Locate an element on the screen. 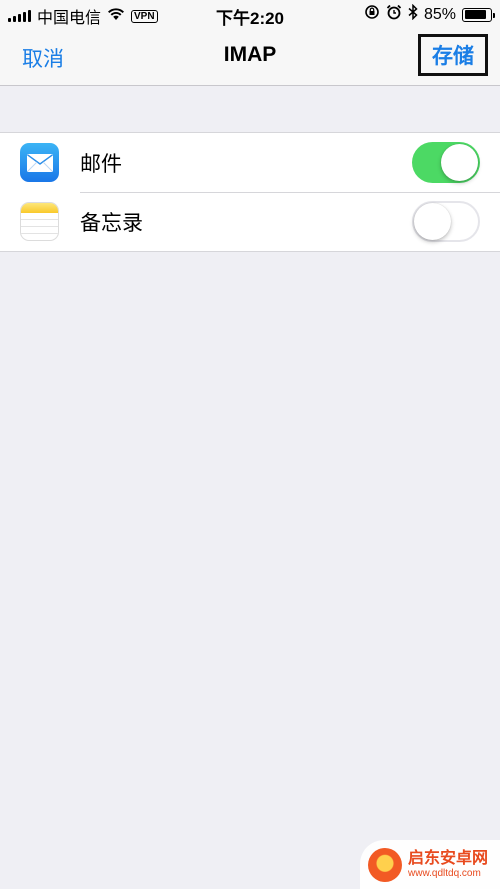 Image resolution: width=500 pixels, height=889 pixels. mail-toggle is located at coordinates (446, 162).